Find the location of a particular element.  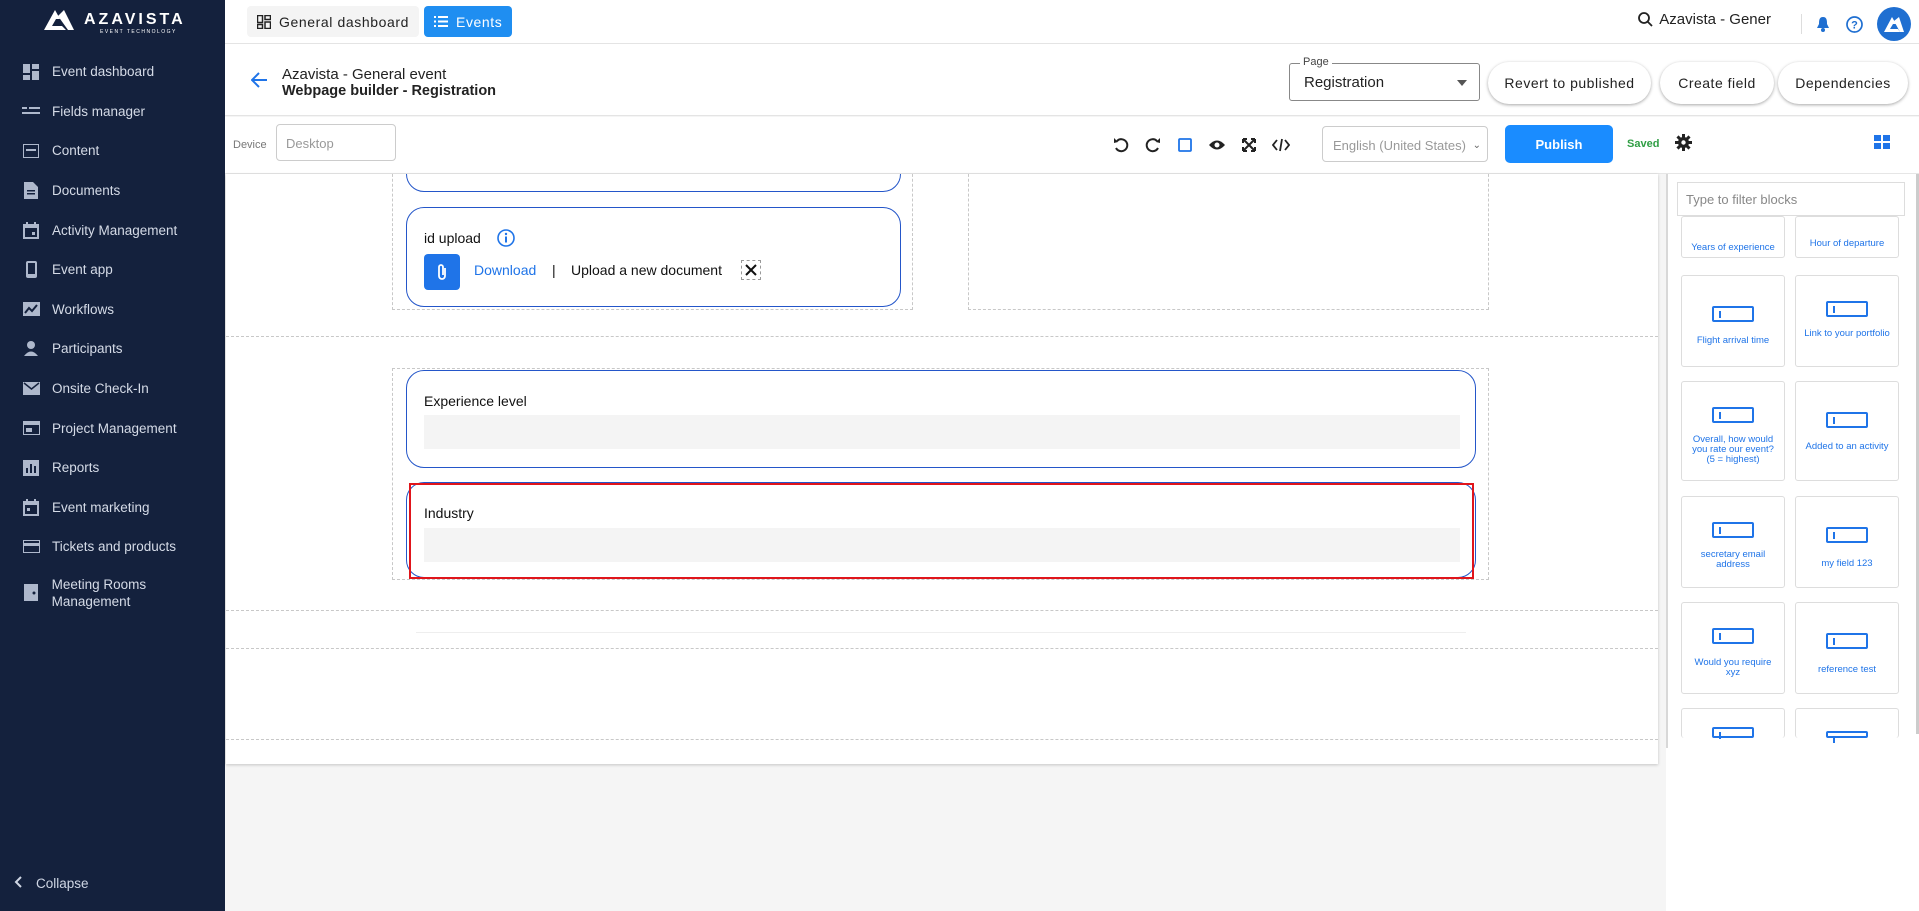

info-icon is located at coordinates (506, 240).